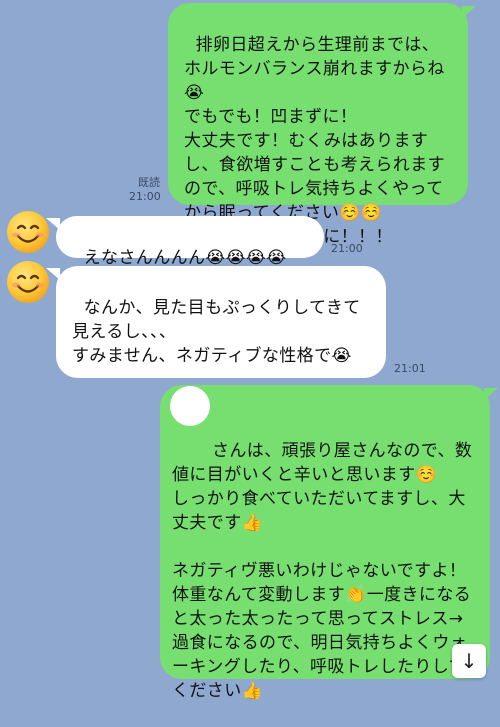 This screenshot has height=727, width=500. I want to click on message-timestamp: 21:01, so click(410, 368).